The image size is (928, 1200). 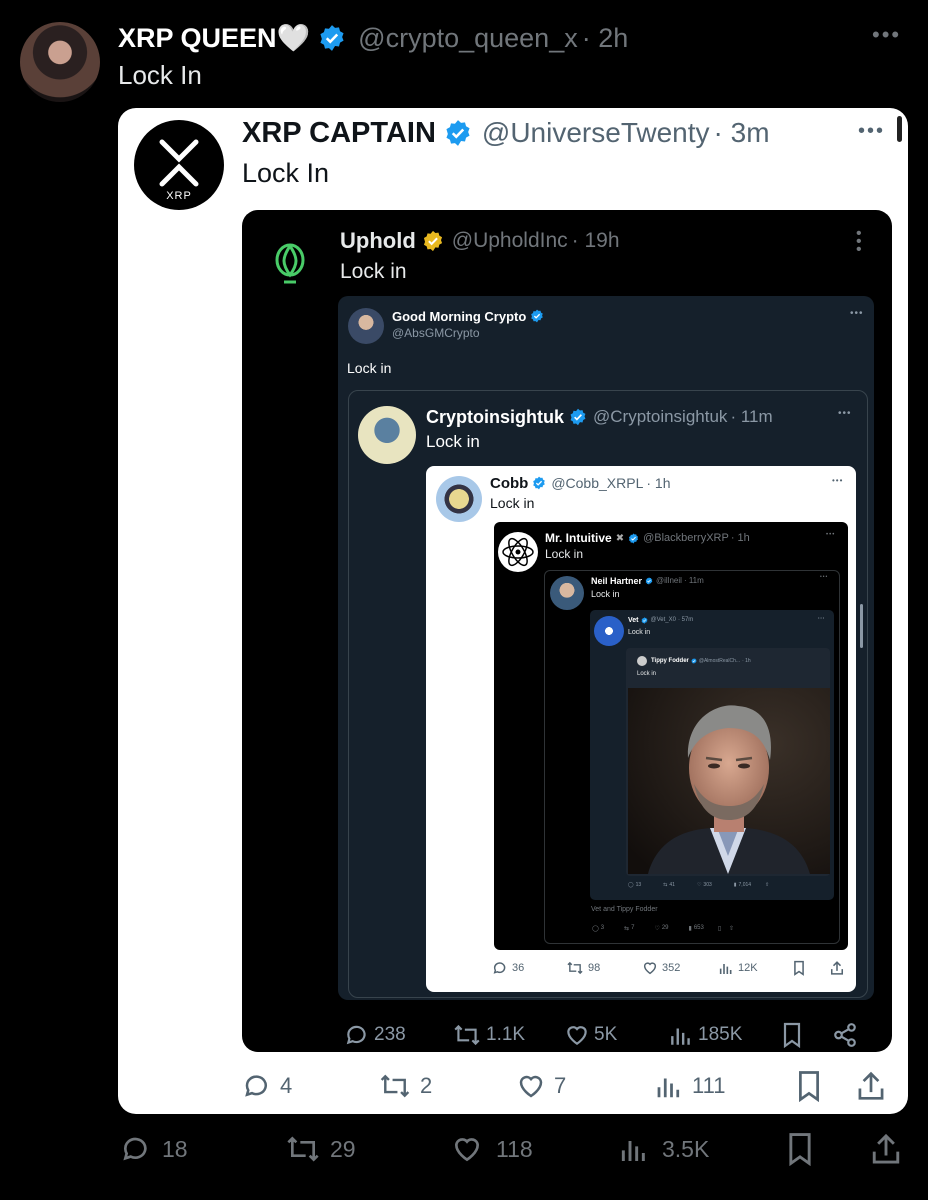 What do you see at coordinates (719, 928) in the screenshot?
I see `bookmark-icon: ▯` at bounding box center [719, 928].